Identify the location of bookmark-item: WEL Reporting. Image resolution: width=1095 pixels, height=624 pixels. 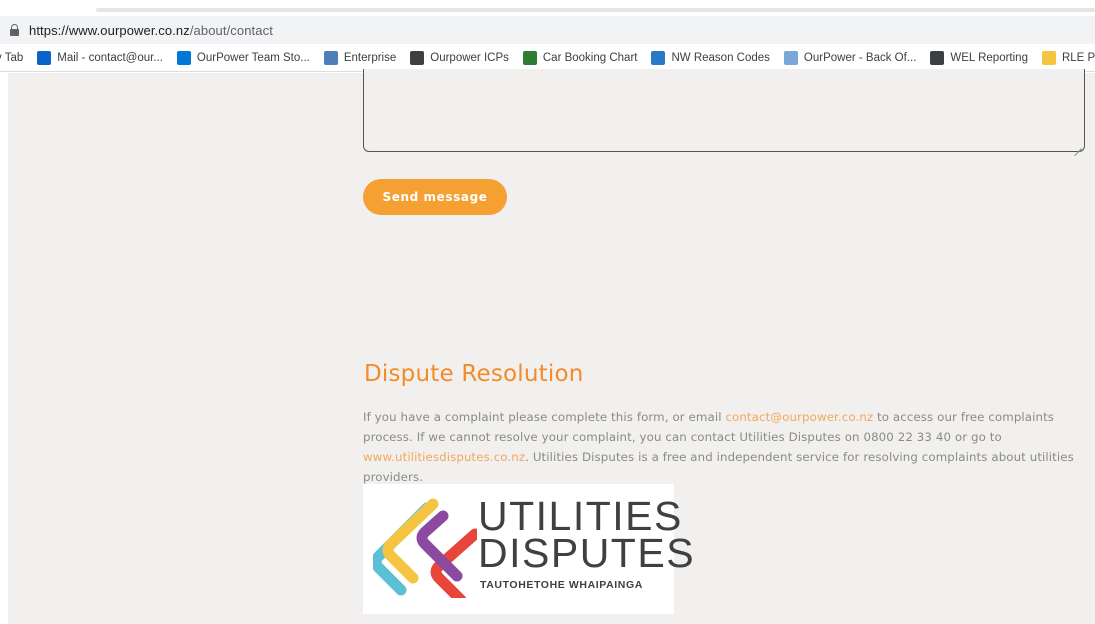
(979, 57).